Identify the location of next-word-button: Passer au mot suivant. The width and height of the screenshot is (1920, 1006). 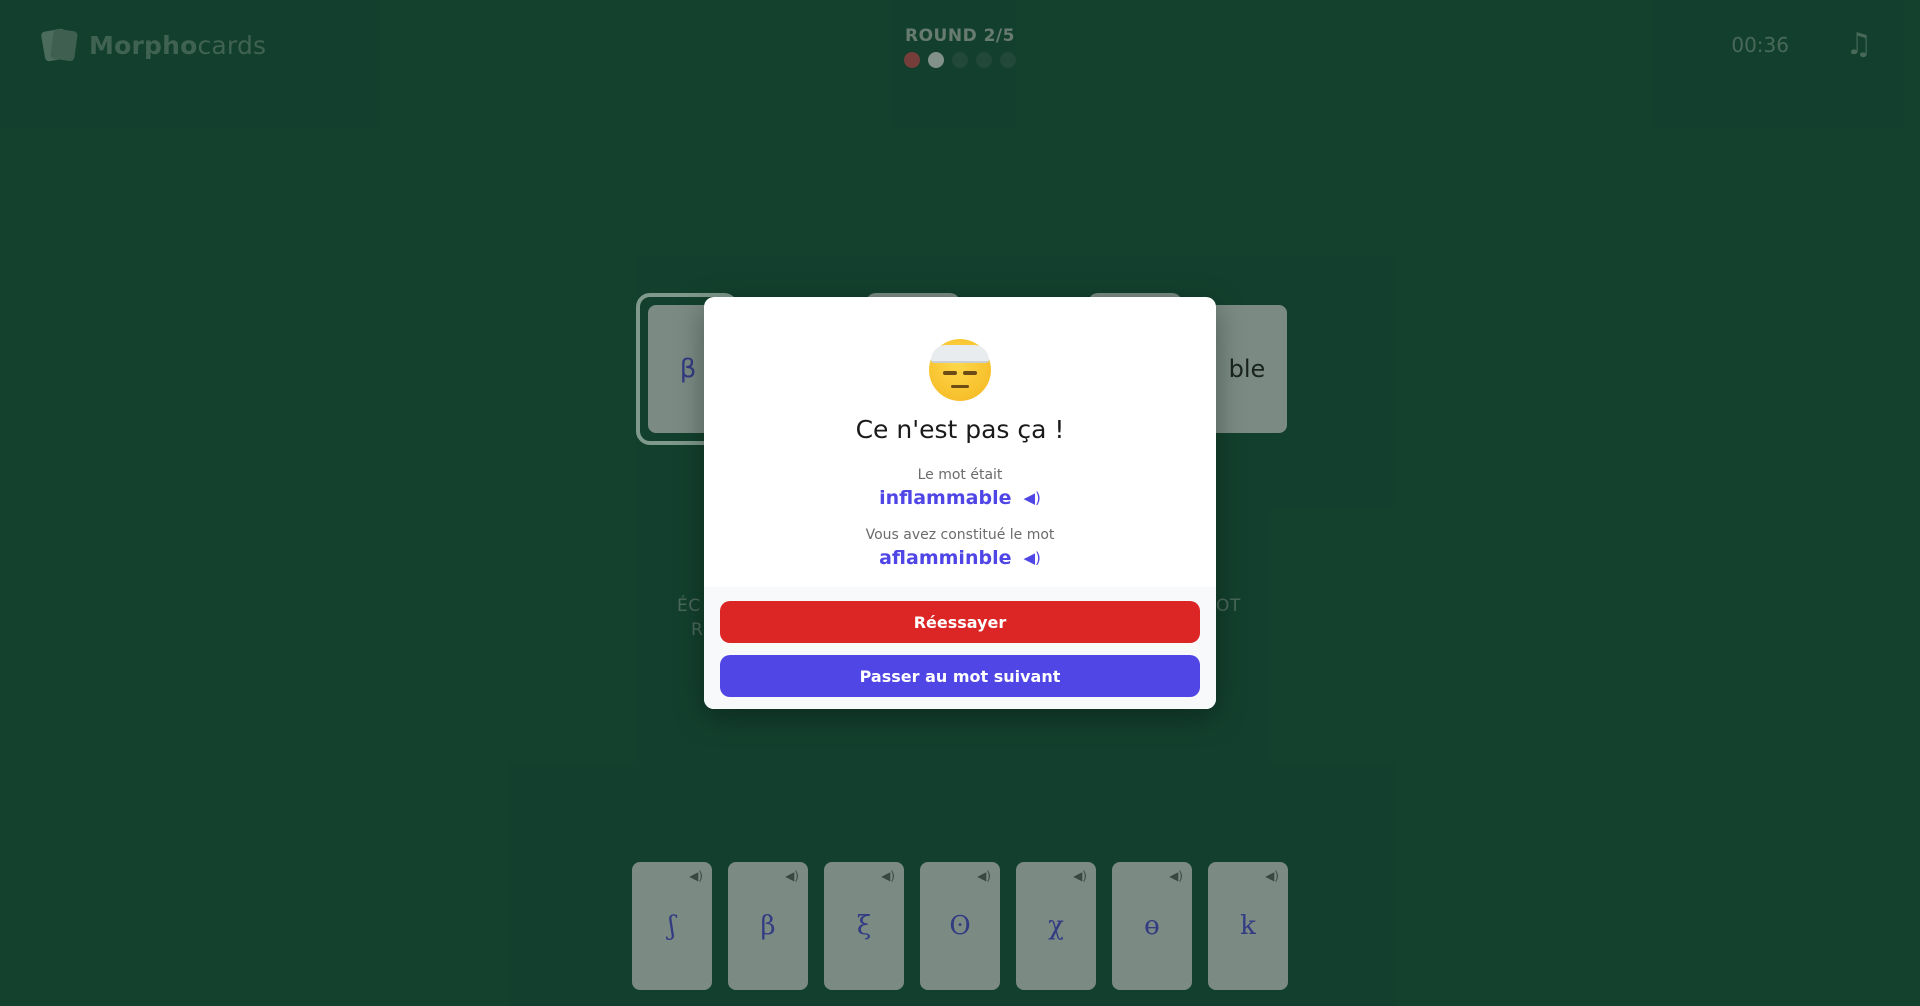
(960, 676).